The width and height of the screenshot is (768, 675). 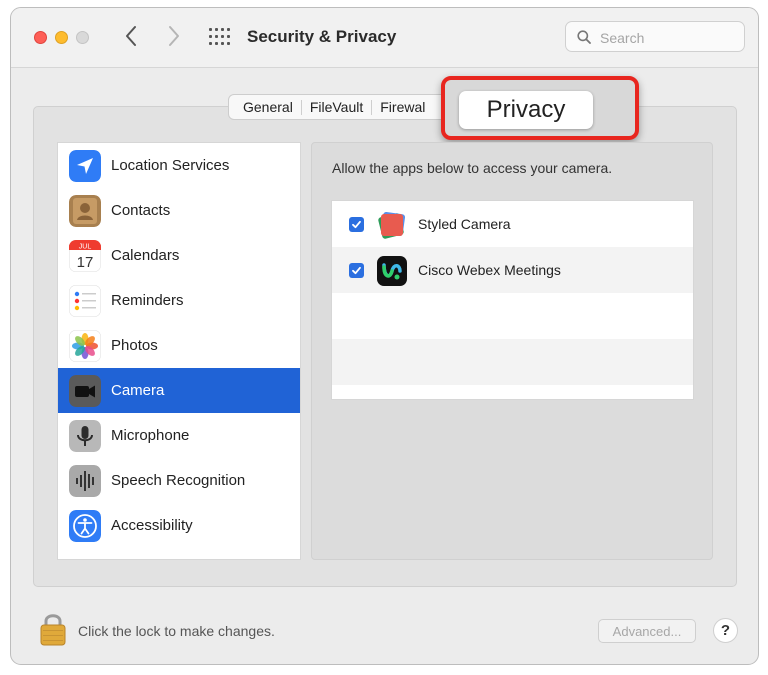 What do you see at coordinates (670, 38) in the screenshot?
I see `search-input` at bounding box center [670, 38].